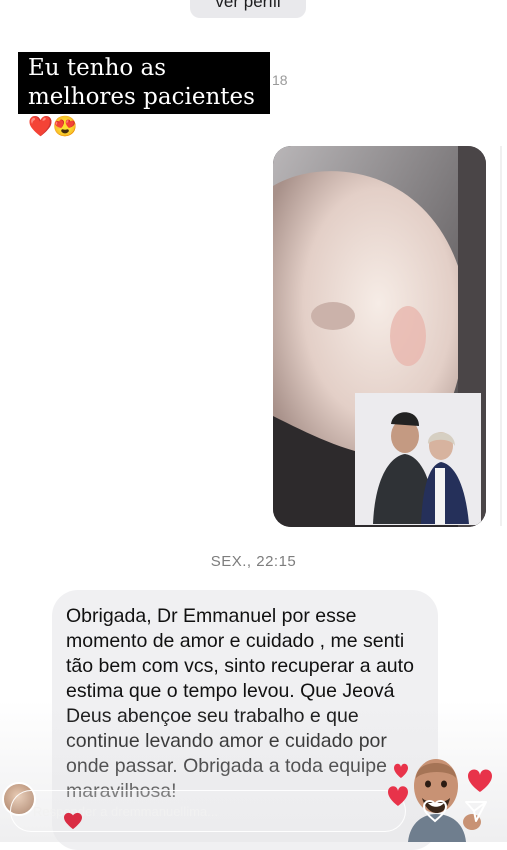 The width and height of the screenshot is (507, 850). Describe the element at coordinates (141, 82) in the screenshot. I see `caption-text: Eu tenho as melhores pacientes` at that location.